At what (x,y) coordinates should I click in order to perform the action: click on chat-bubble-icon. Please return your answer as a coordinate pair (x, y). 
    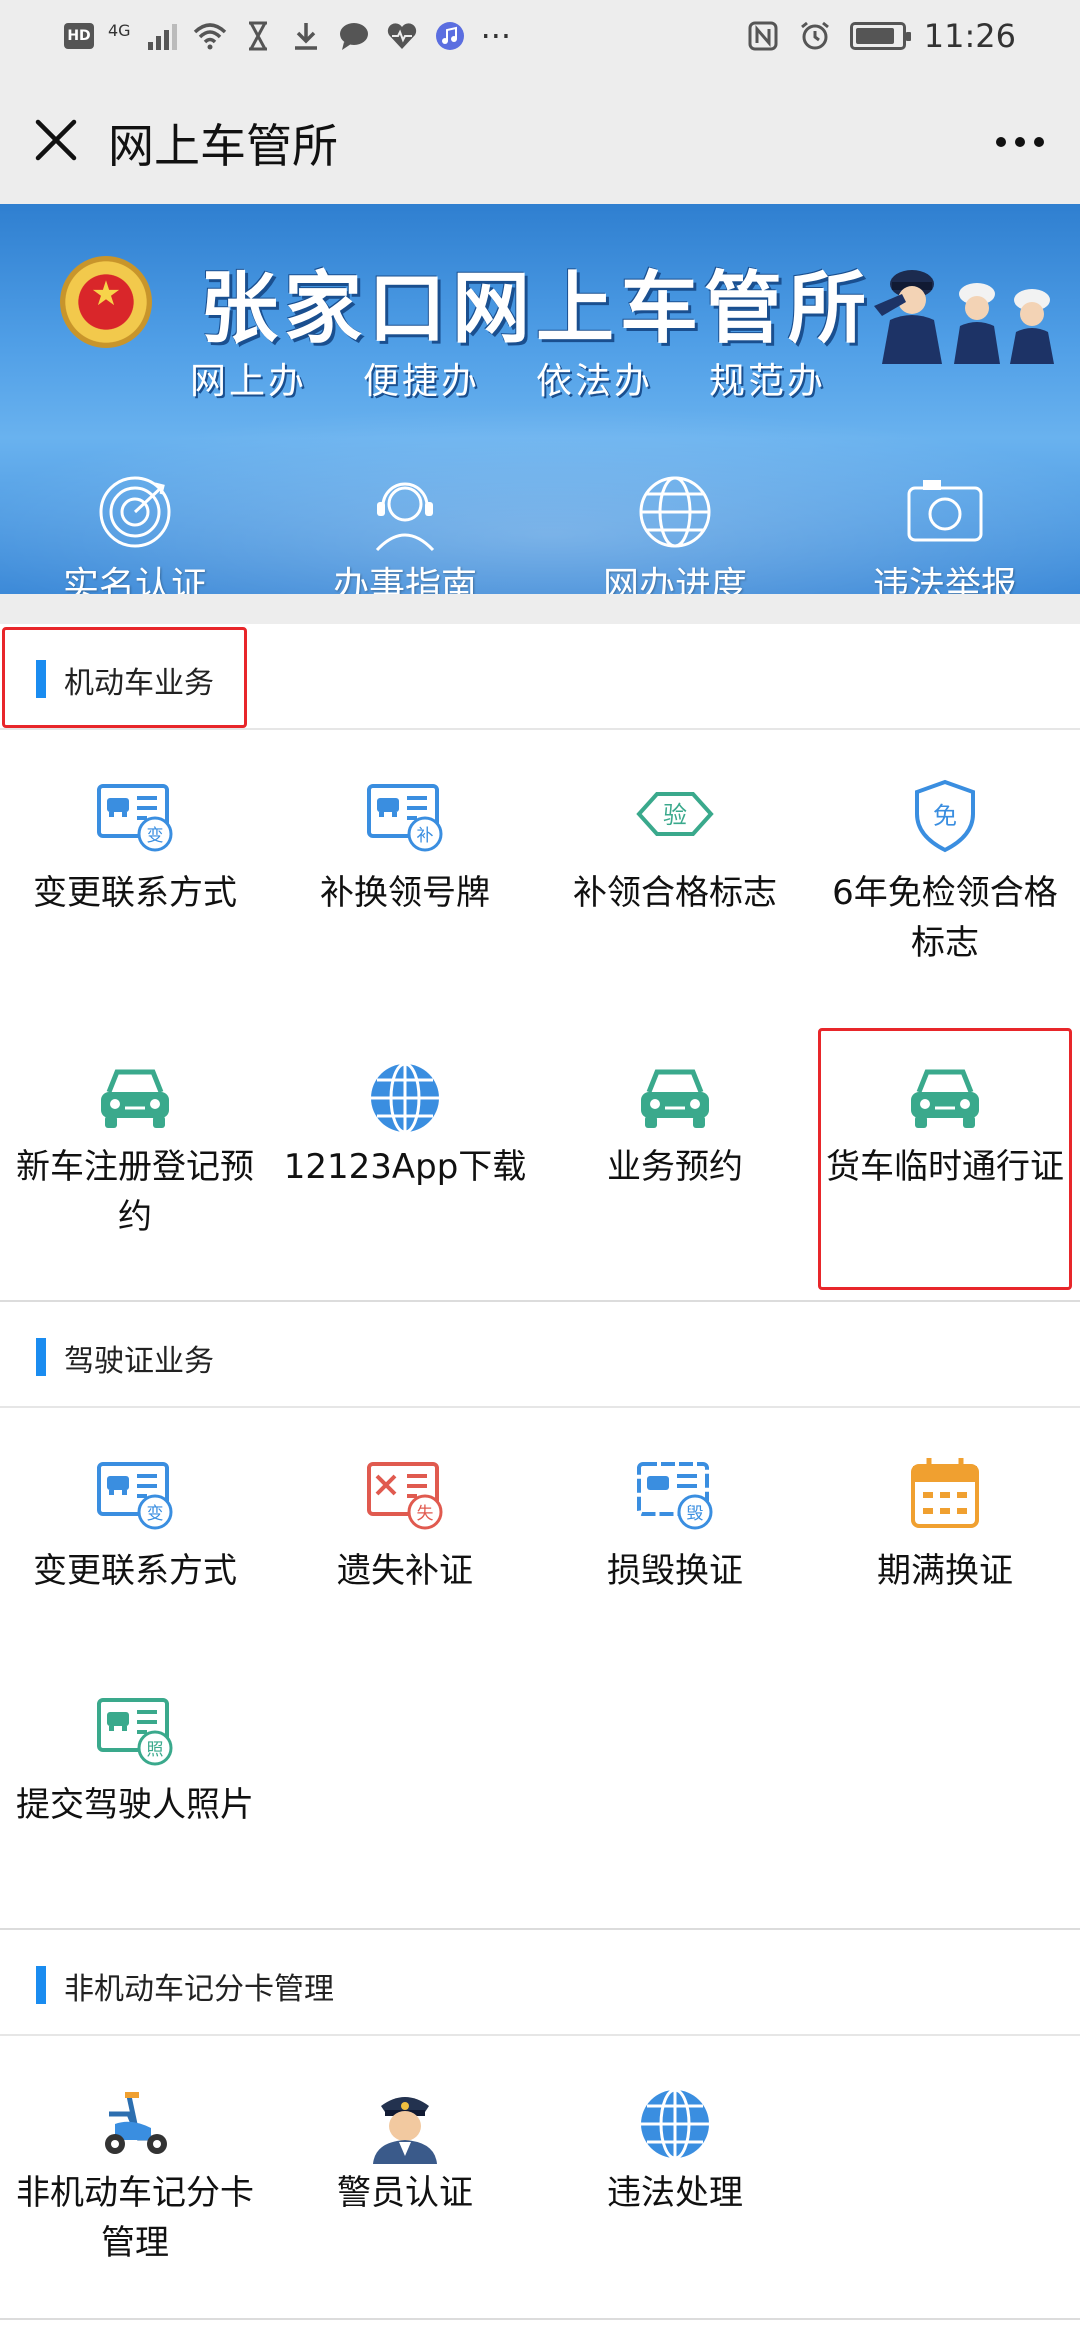
    Looking at the image, I should click on (354, 36).